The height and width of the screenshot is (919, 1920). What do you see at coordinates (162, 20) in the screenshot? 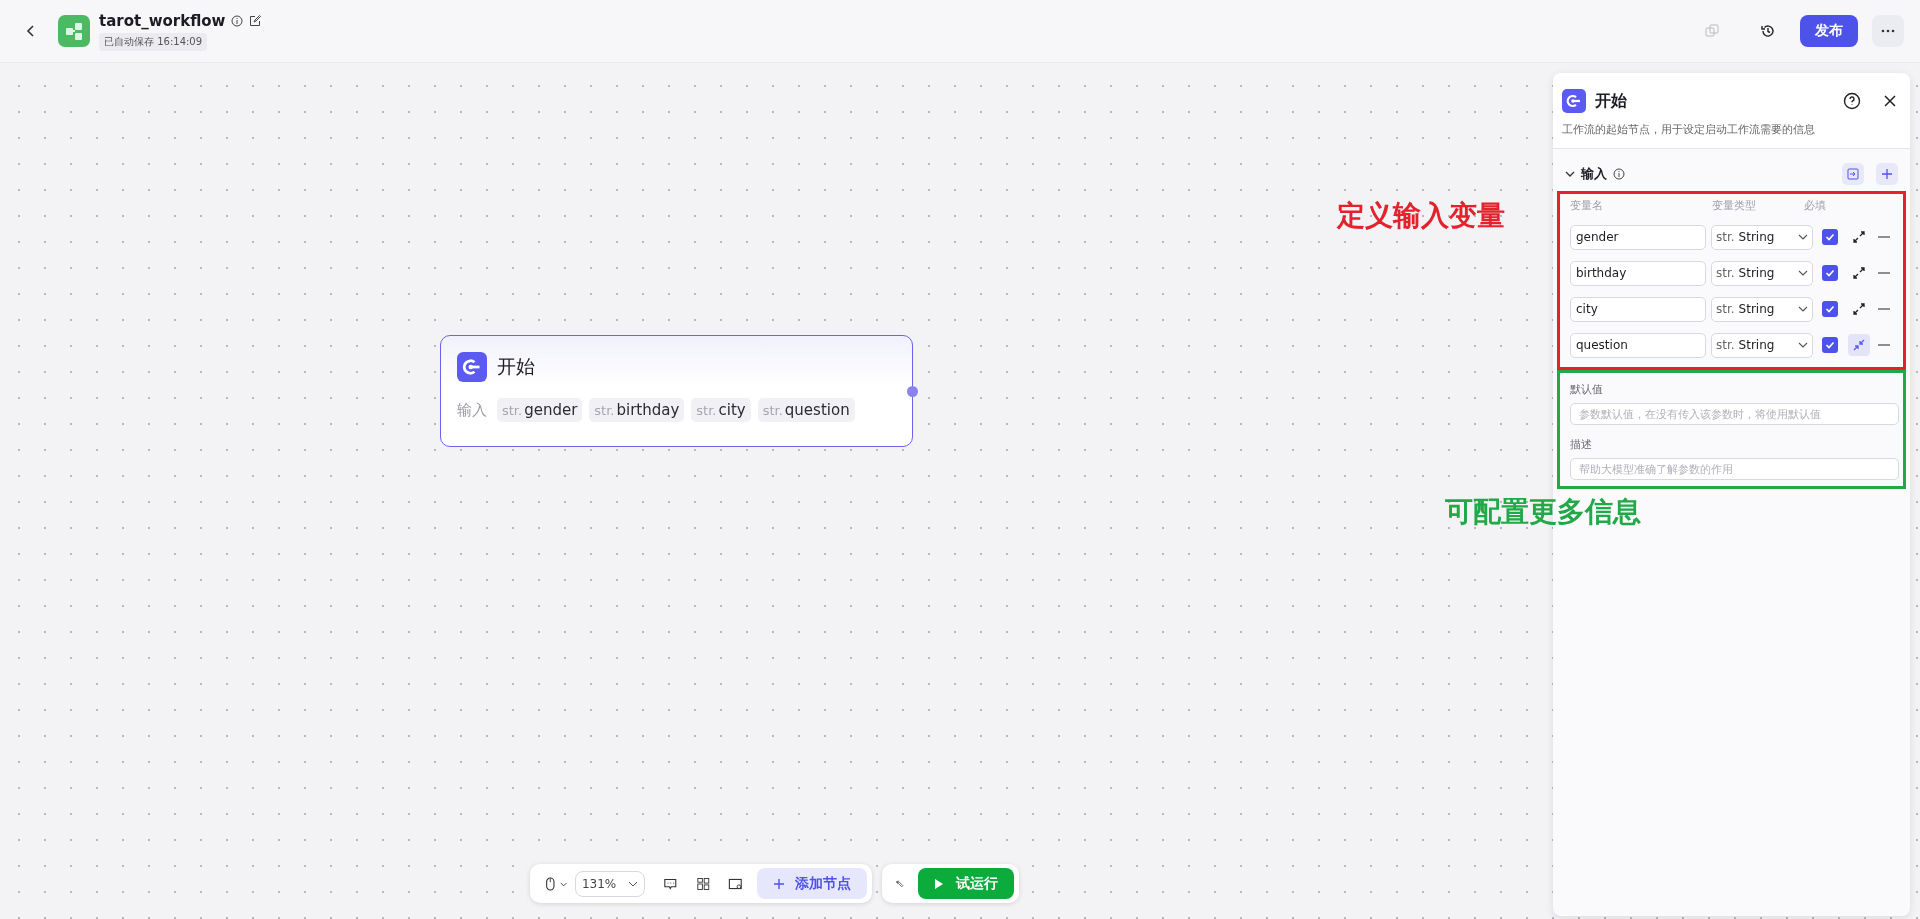
I see `workflow-title: tarot_workflow` at bounding box center [162, 20].